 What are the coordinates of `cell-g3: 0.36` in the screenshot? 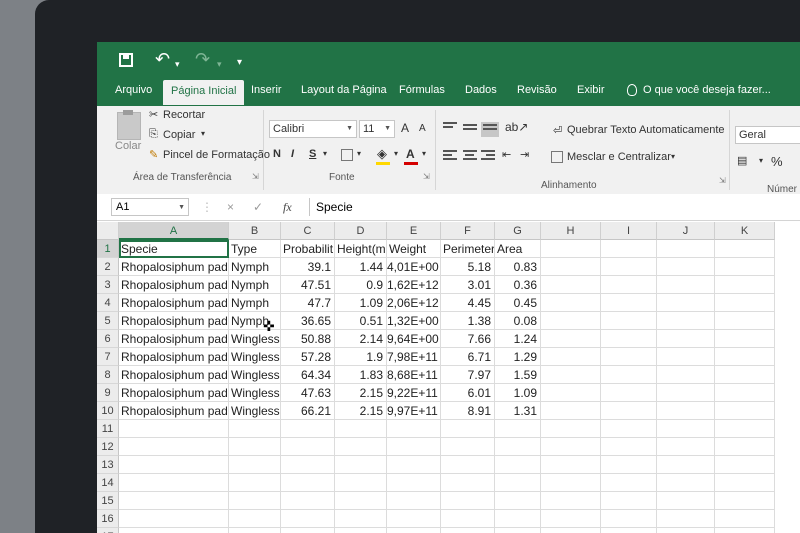 It's located at (518, 285).